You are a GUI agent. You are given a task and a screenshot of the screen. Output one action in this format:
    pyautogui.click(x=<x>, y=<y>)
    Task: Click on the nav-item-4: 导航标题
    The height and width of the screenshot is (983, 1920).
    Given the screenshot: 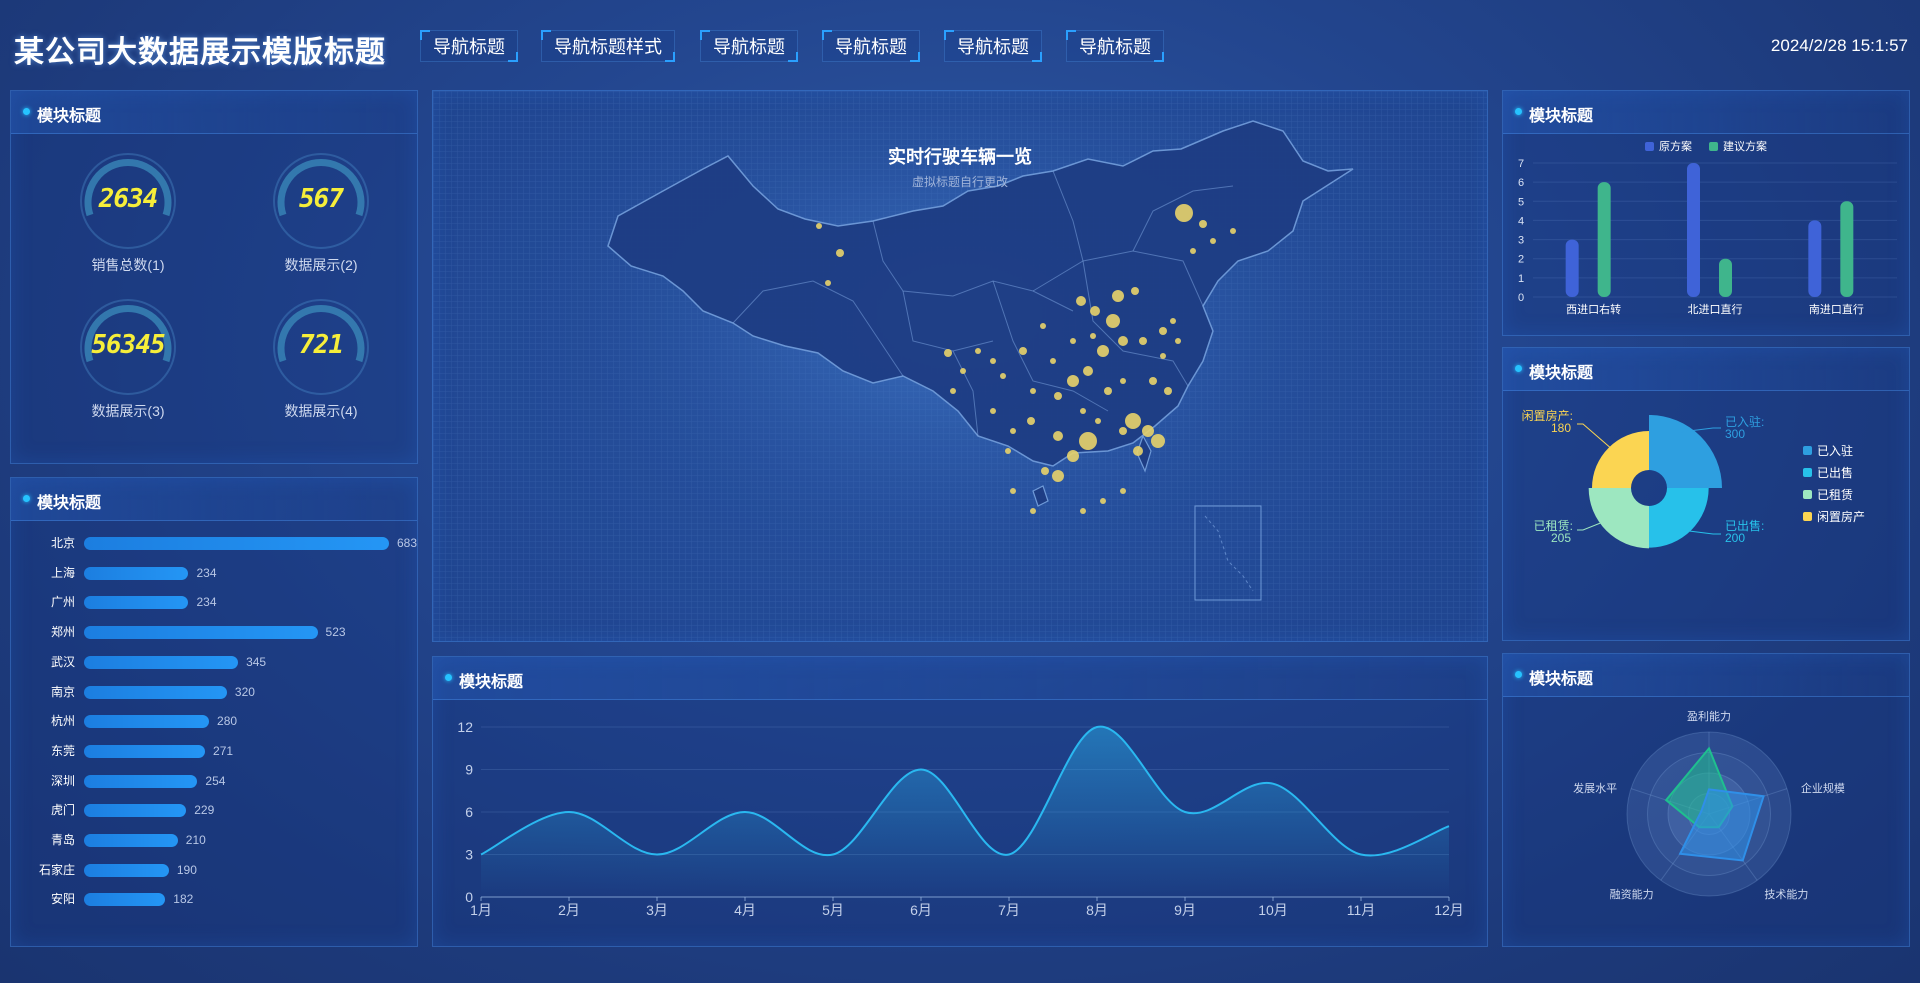 What is the action you would take?
    pyautogui.click(x=871, y=46)
    